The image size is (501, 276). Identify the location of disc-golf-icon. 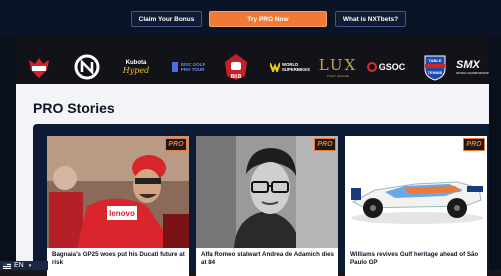
(174, 67).